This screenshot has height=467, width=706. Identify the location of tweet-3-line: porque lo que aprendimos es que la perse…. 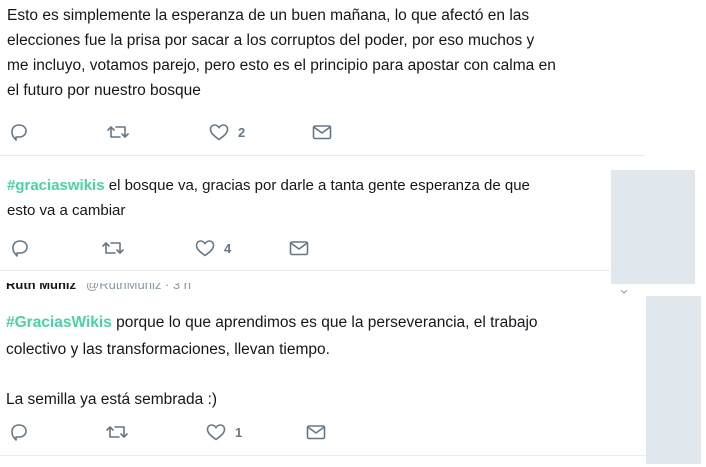
(324, 322).